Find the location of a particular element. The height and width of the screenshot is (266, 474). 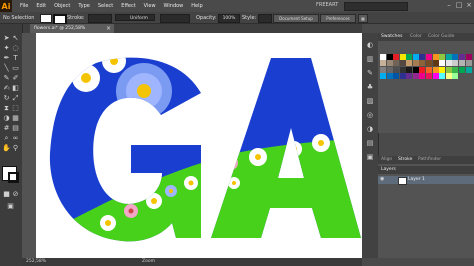

eye-icon: ◉ is located at coordinates (382, 179).